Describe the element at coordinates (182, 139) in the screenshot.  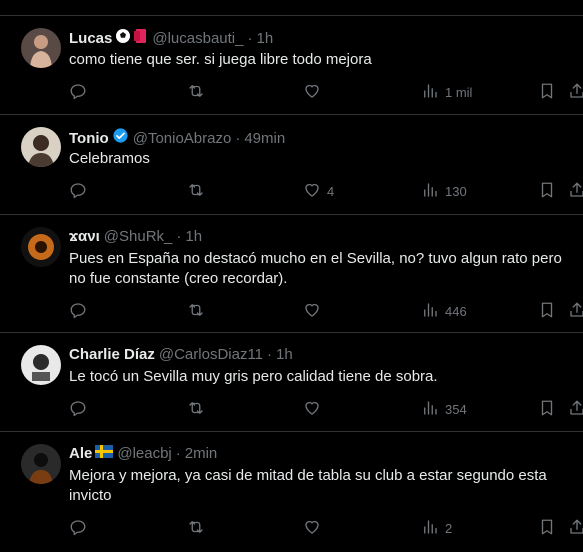
I see `handle: @TonioAbrazo` at that location.